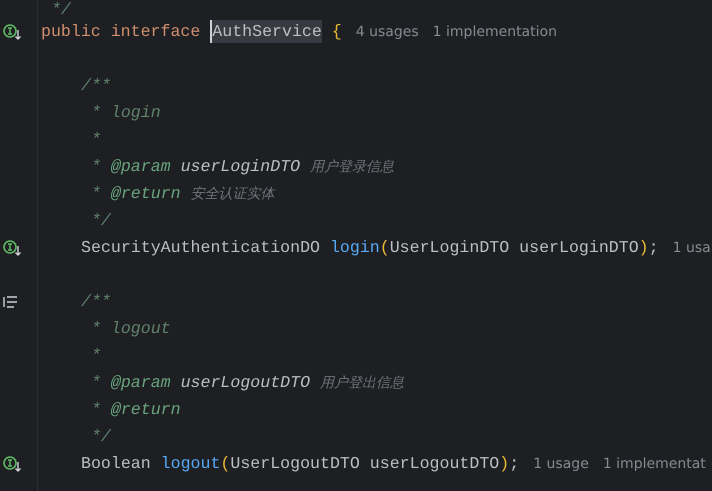 The width and height of the screenshot is (712, 491). What do you see at coordinates (365, 463) in the screenshot?
I see `code-token: UserLogoutDTO userLogoutDTO` at bounding box center [365, 463].